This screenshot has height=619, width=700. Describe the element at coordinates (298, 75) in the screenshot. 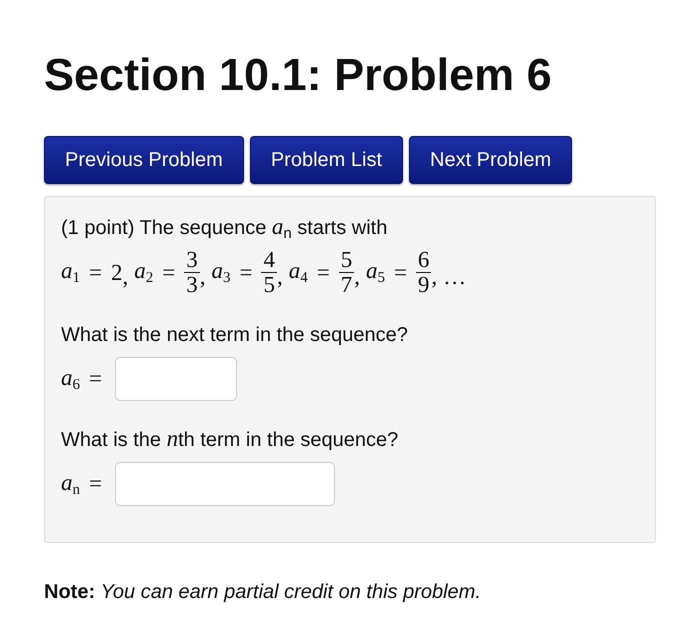

I see `page-title: Section 10.1: Problem 6` at that location.